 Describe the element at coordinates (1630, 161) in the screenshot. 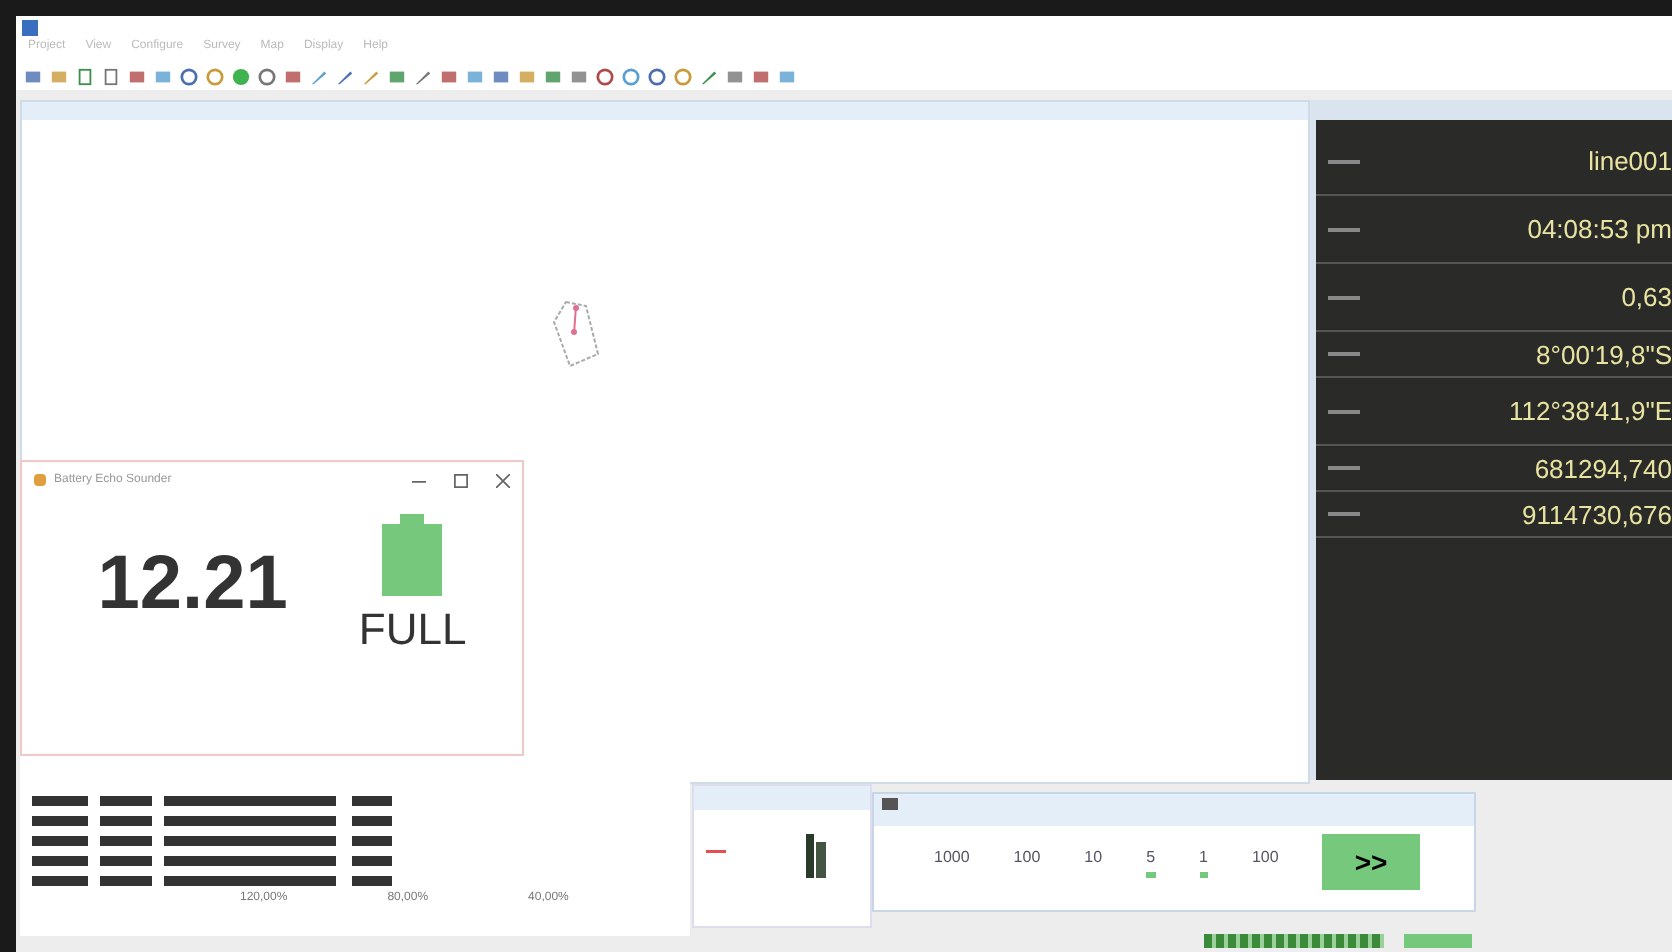

I see `readout-value: line001` at that location.